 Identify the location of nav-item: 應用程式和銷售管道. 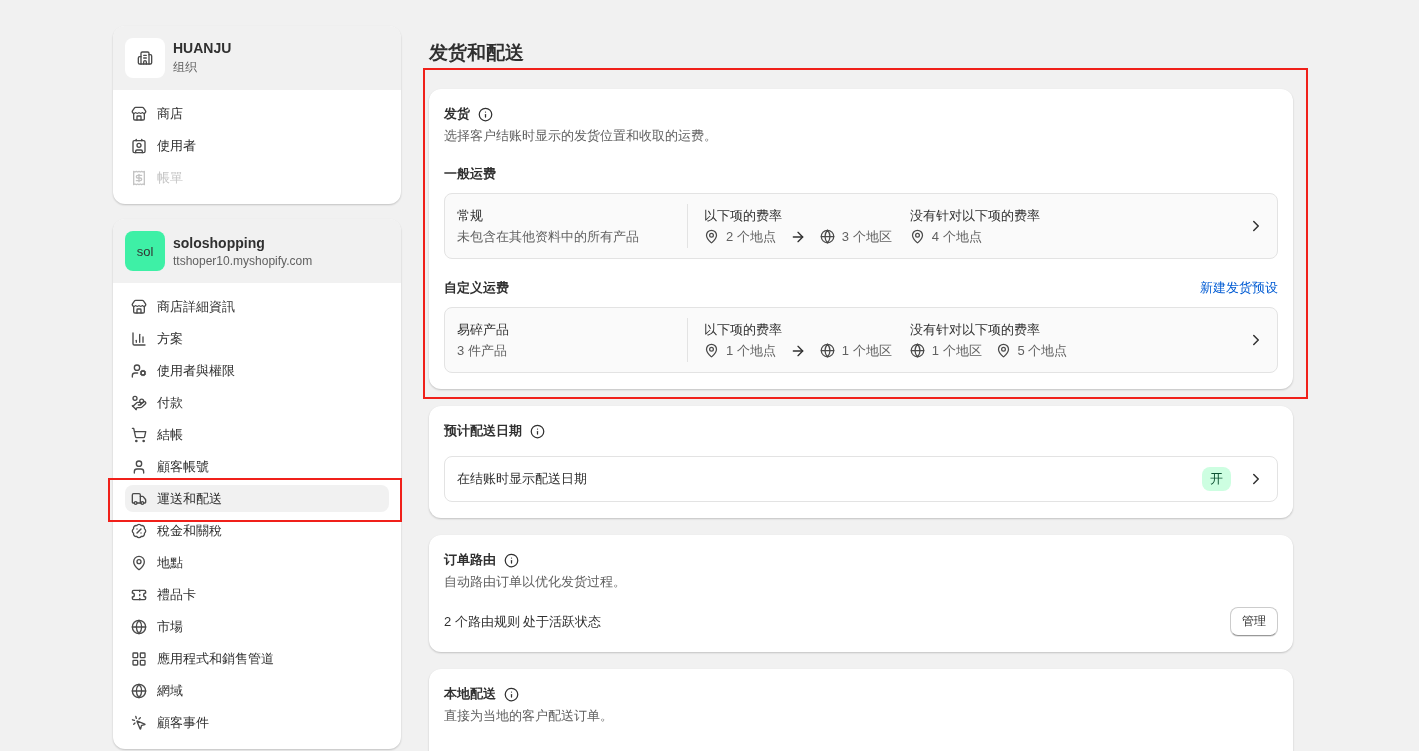
(257, 658).